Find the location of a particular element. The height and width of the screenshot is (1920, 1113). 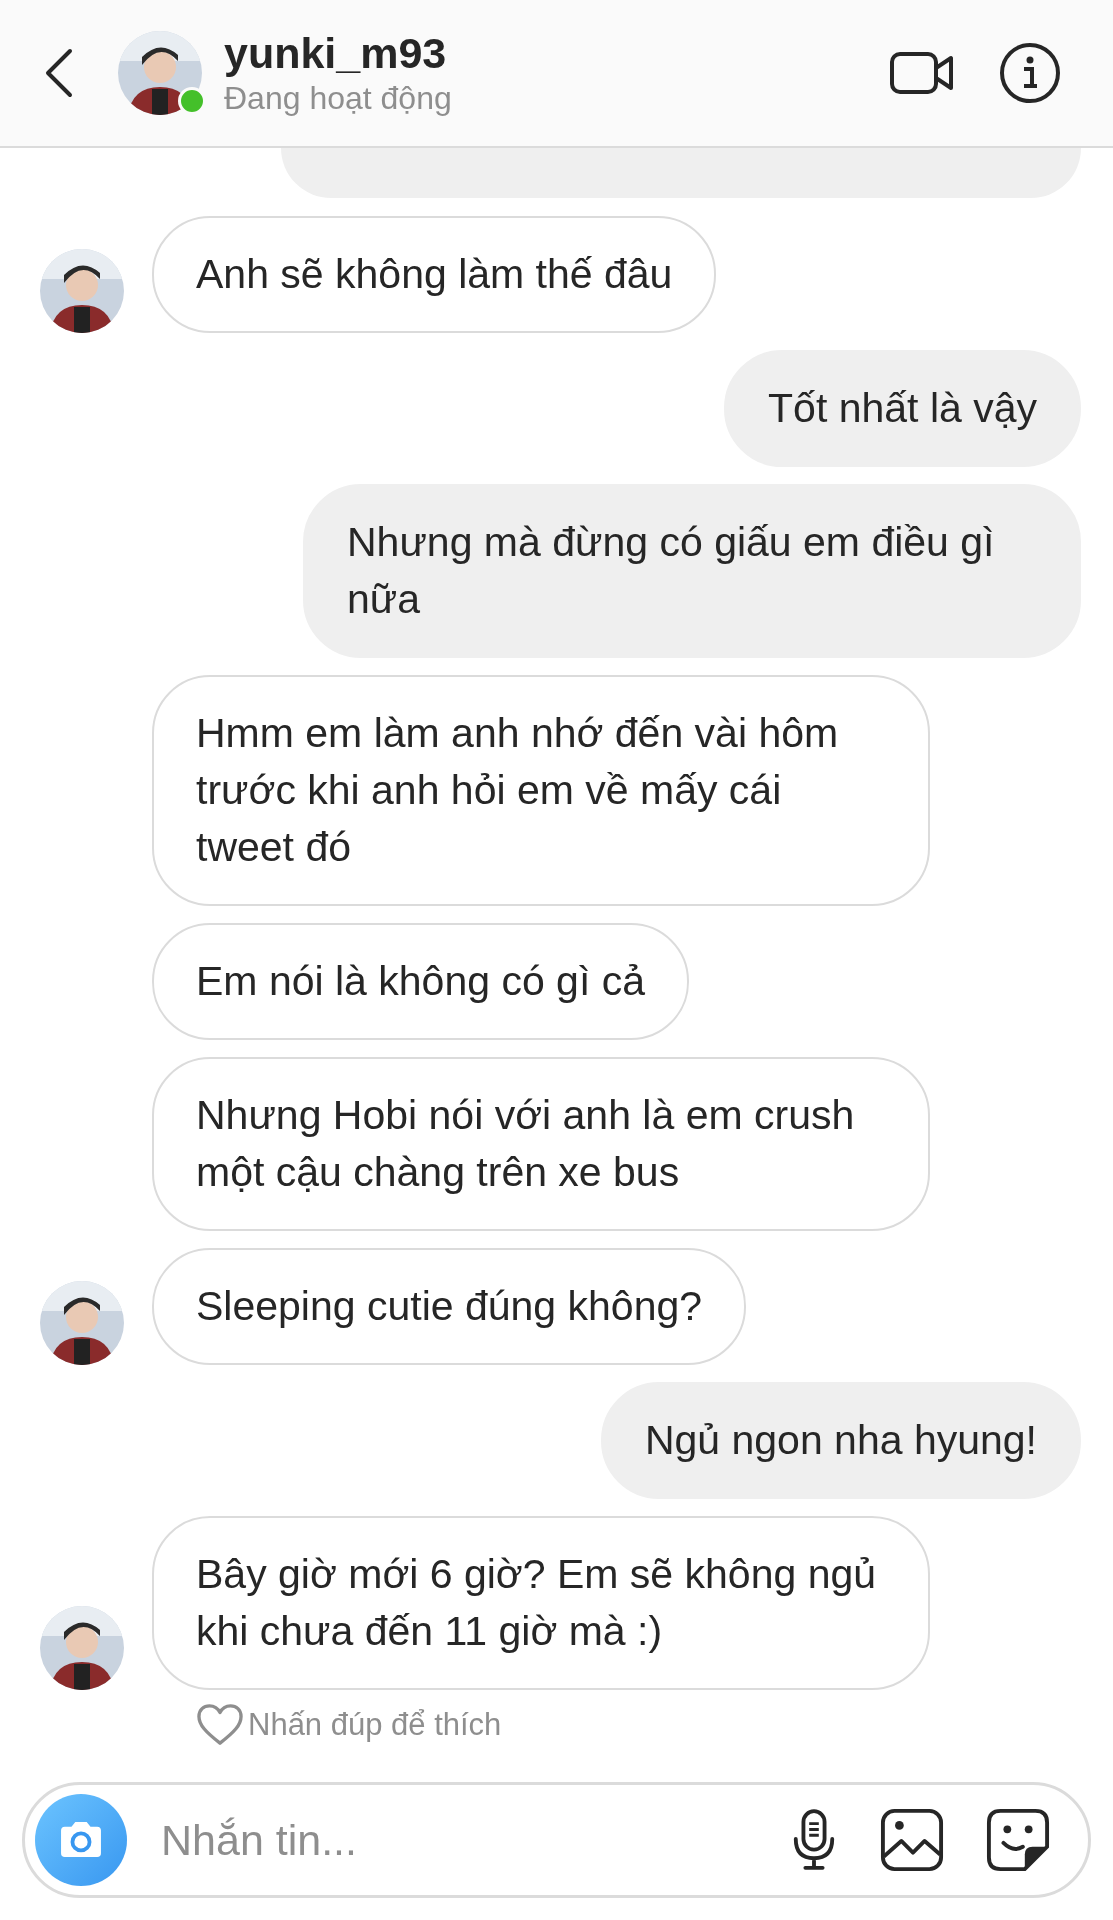

sticker-icon is located at coordinates (1018, 1840).